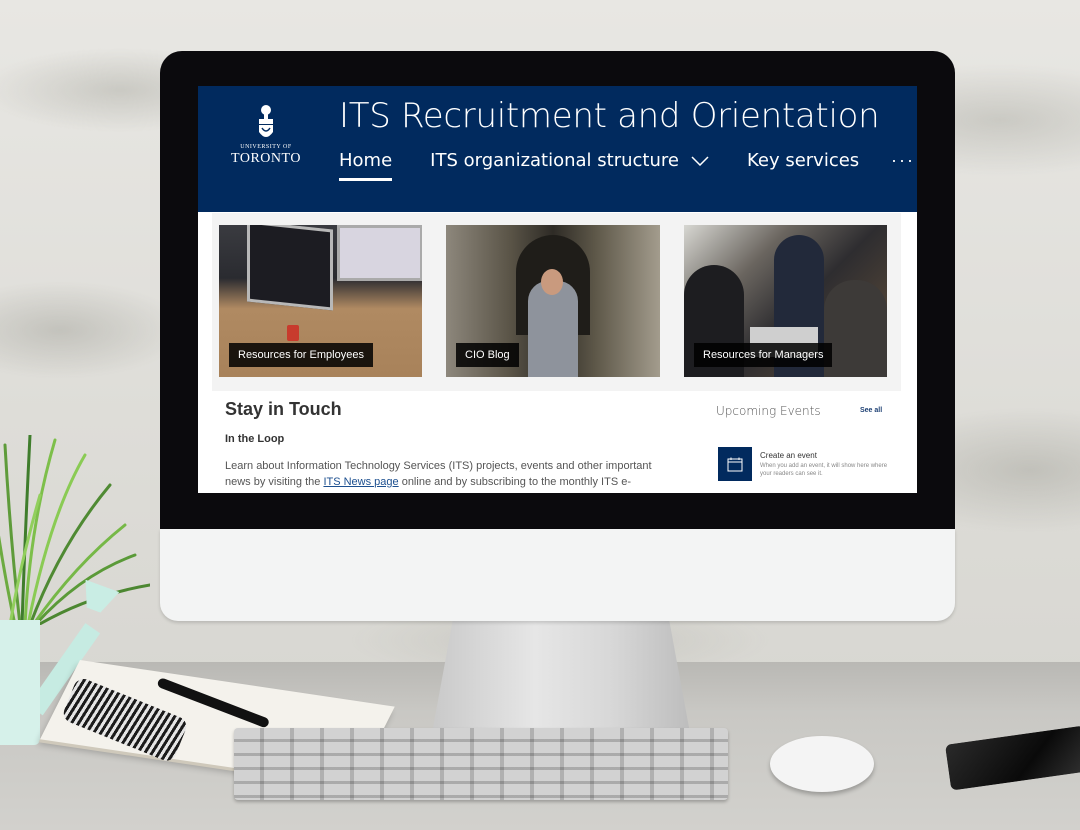 This screenshot has height=830, width=1080. I want to click on logo-toronto-text: TORONTO, so click(266, 158).